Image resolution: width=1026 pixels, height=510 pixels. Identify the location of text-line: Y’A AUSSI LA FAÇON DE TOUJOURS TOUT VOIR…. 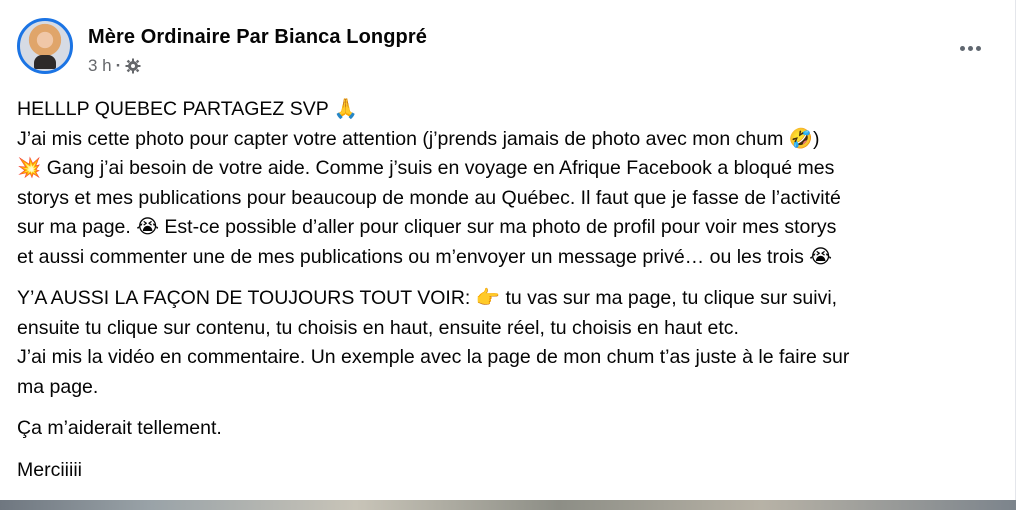
(427, 298).